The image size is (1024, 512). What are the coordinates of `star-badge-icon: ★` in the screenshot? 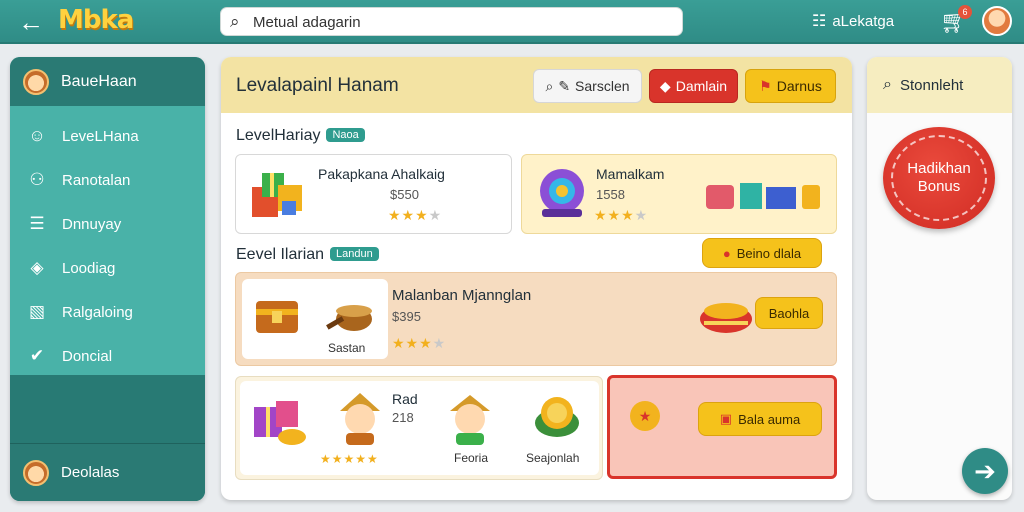 It's located at (645, 416).